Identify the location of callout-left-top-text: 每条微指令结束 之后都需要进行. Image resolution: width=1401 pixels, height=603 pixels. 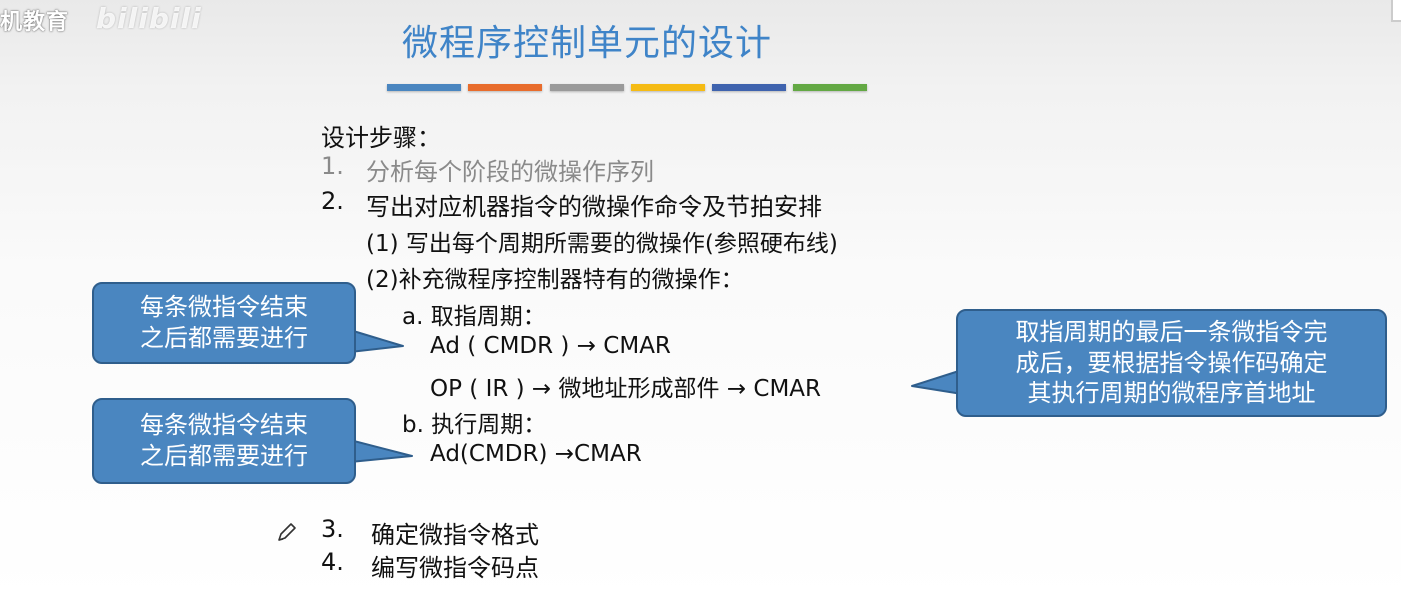
(224, 322).